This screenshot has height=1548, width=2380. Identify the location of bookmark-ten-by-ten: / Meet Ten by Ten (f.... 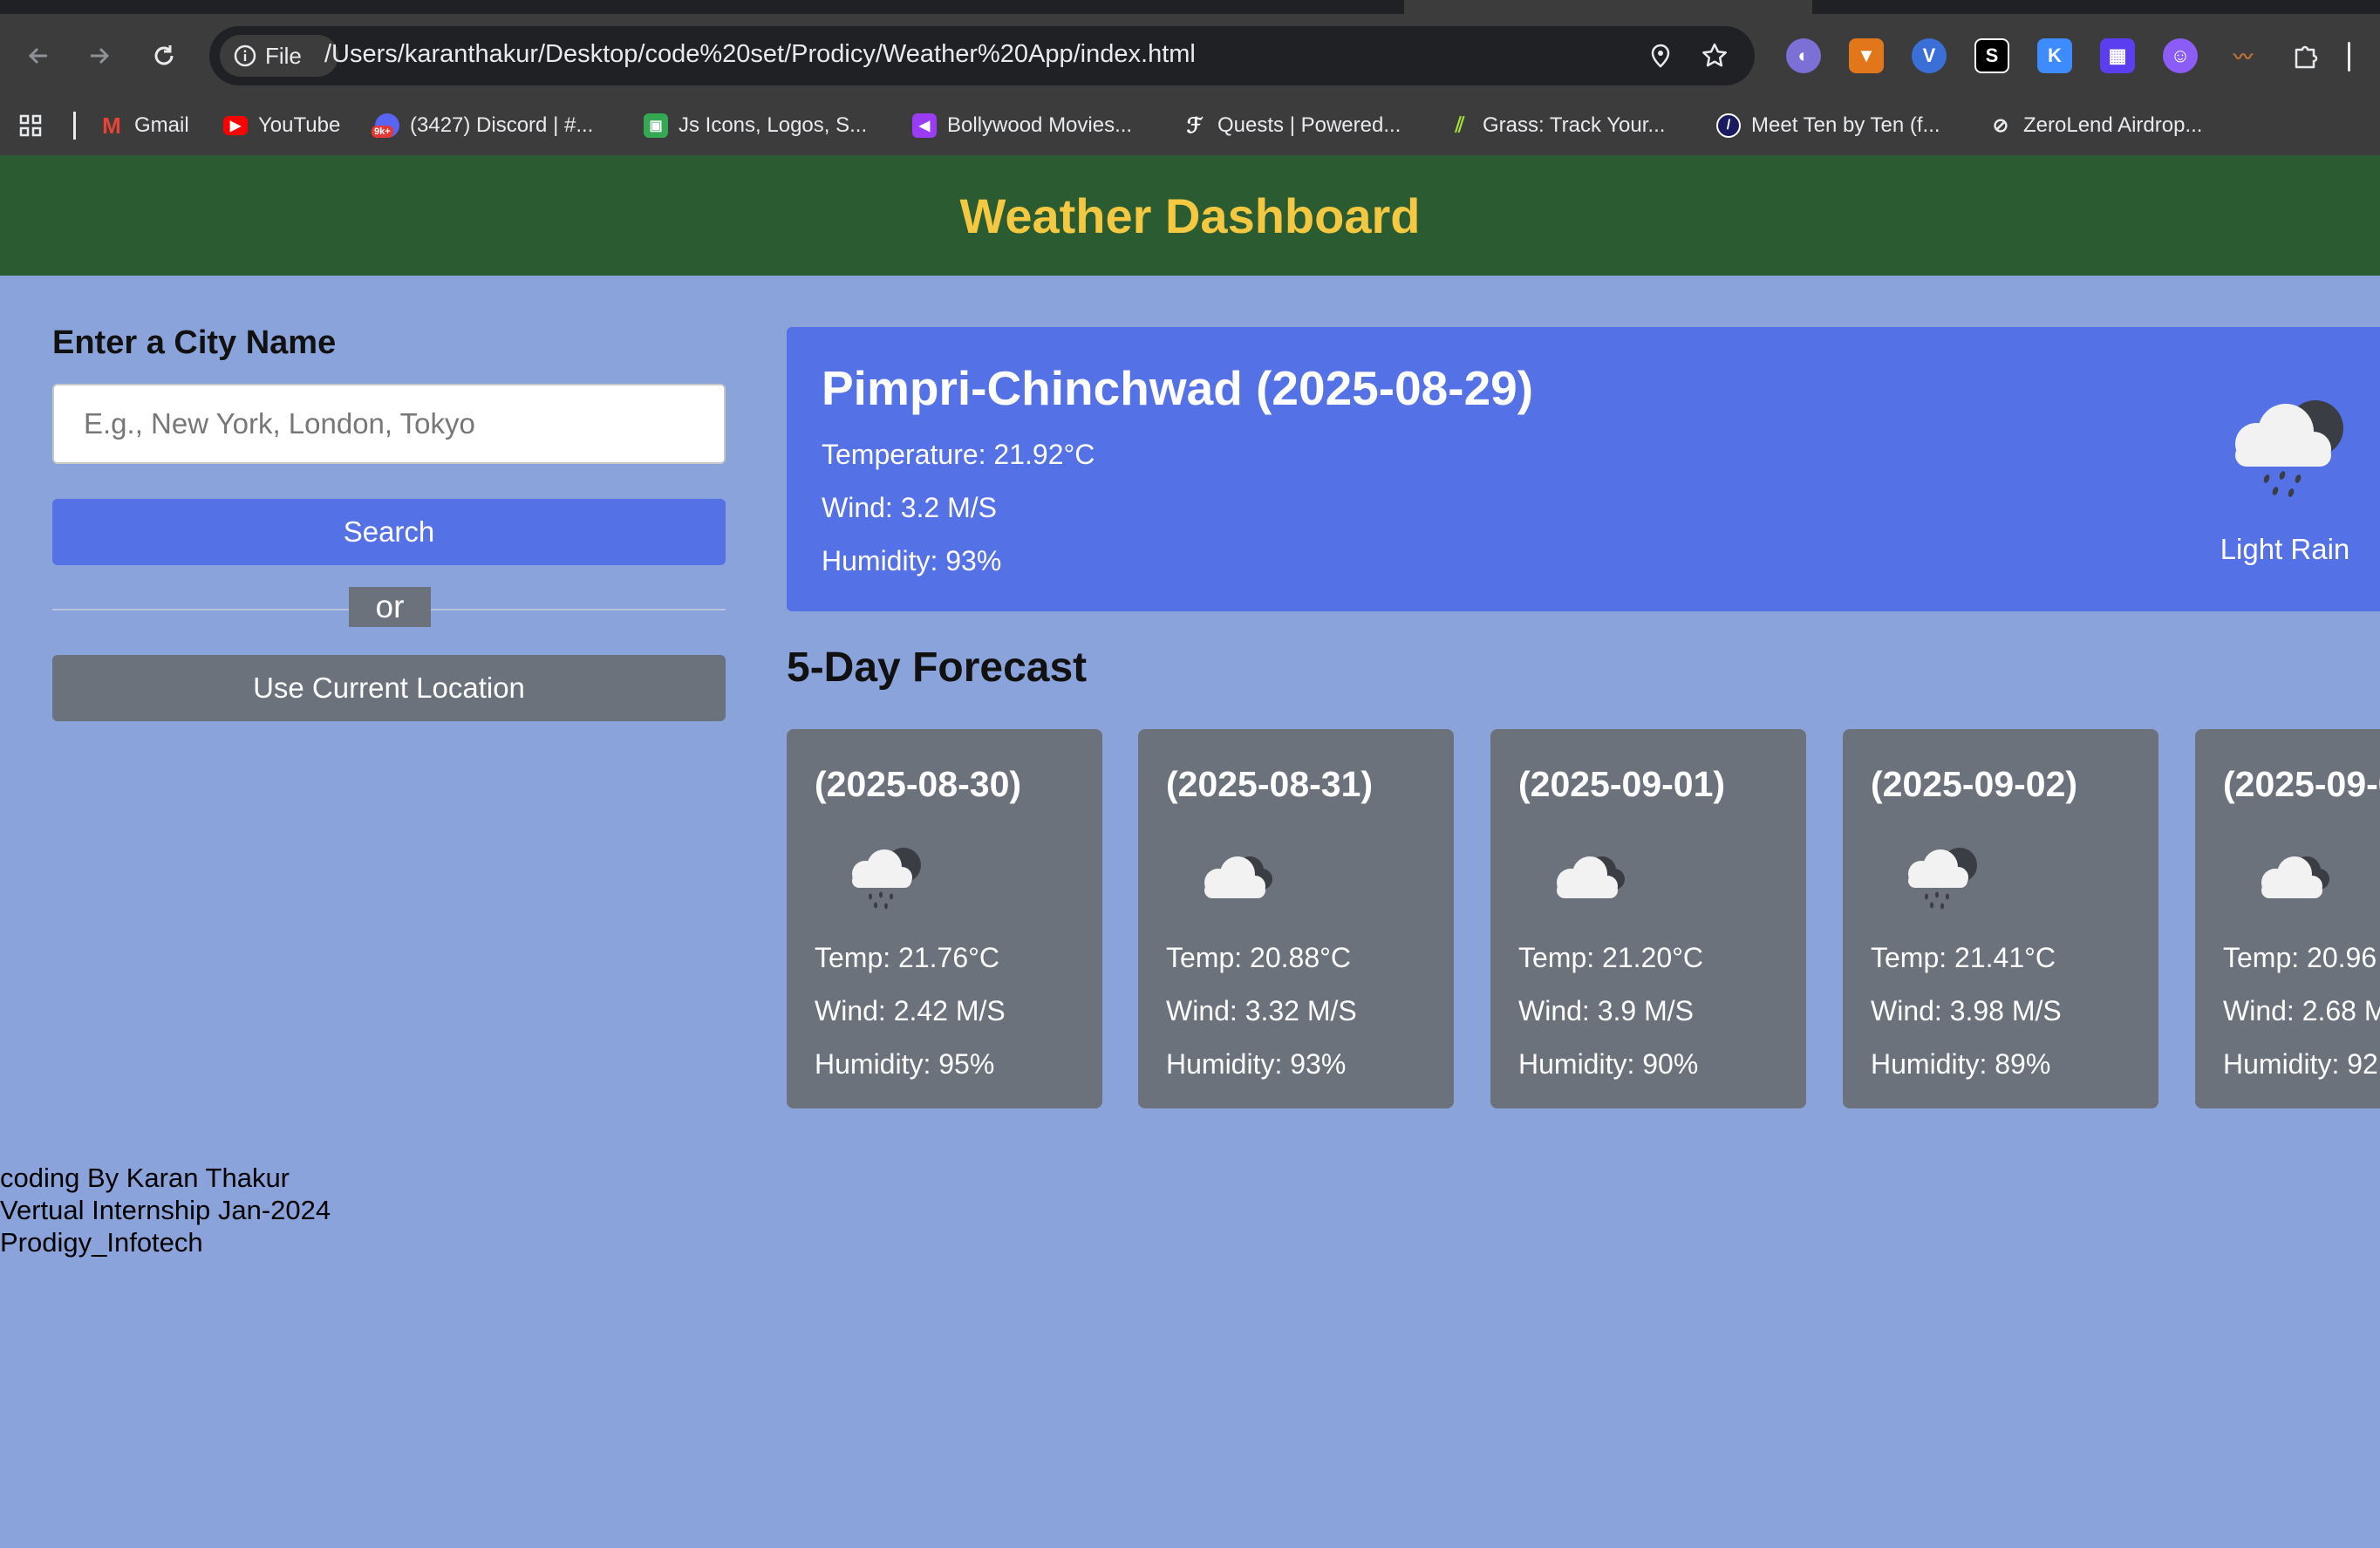
(1828, 125).